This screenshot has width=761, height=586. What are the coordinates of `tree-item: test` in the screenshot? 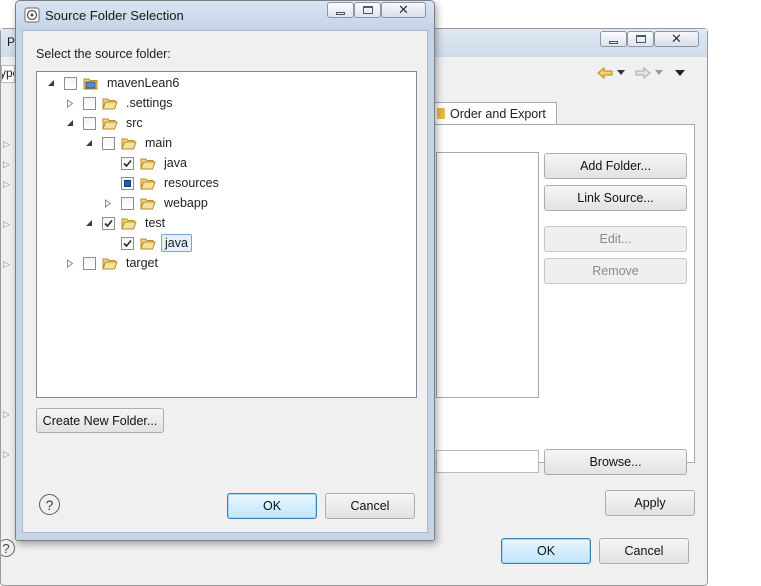 It's located at (126, 223).